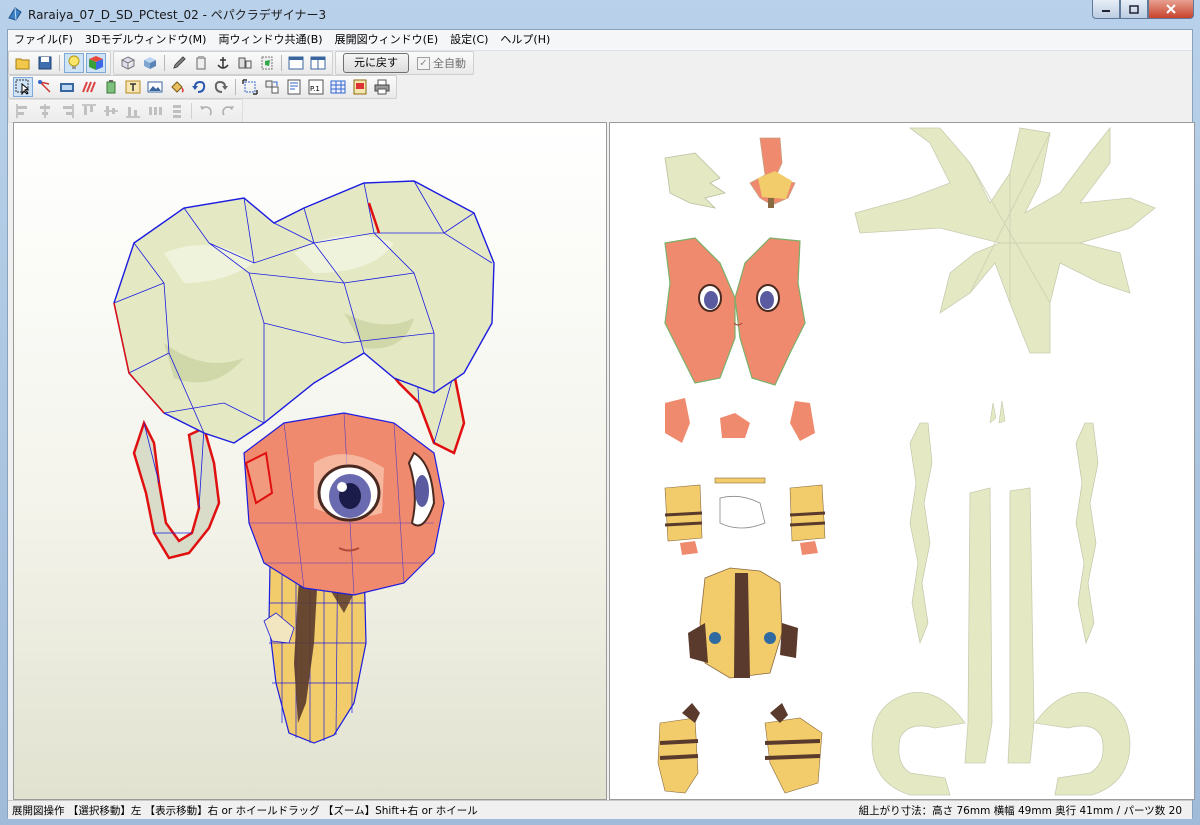  What do you see at coordinates (695, 180) in the screenshot?
I see `part-hair-strand` at bounding box center [695, 180].